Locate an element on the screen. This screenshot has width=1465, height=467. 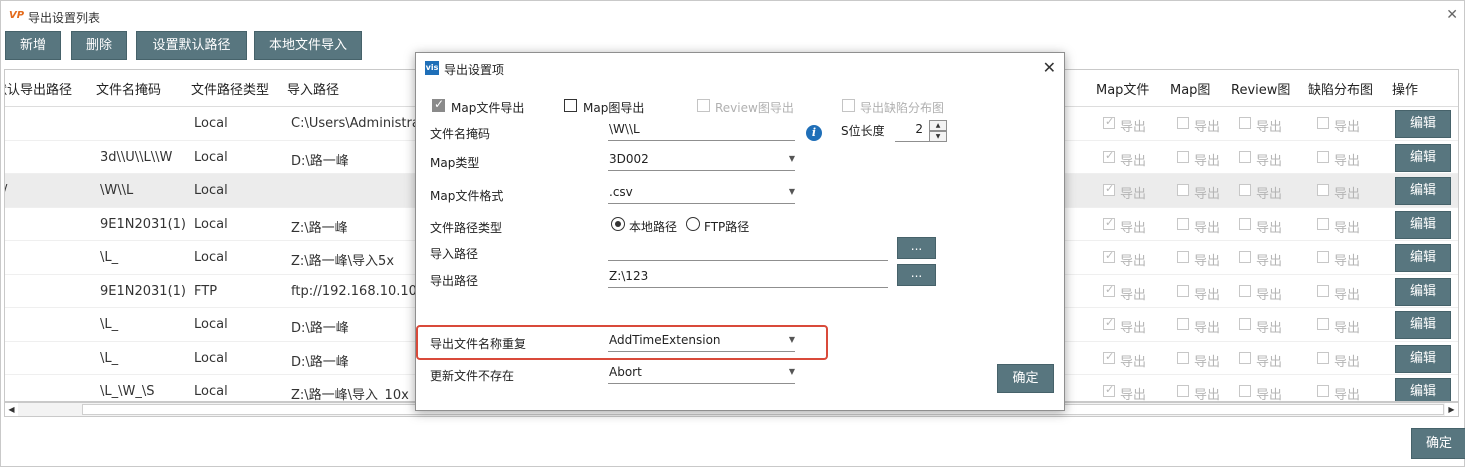
set-default-path-button: 设置默认路径 is located at coordinates (191, 45).